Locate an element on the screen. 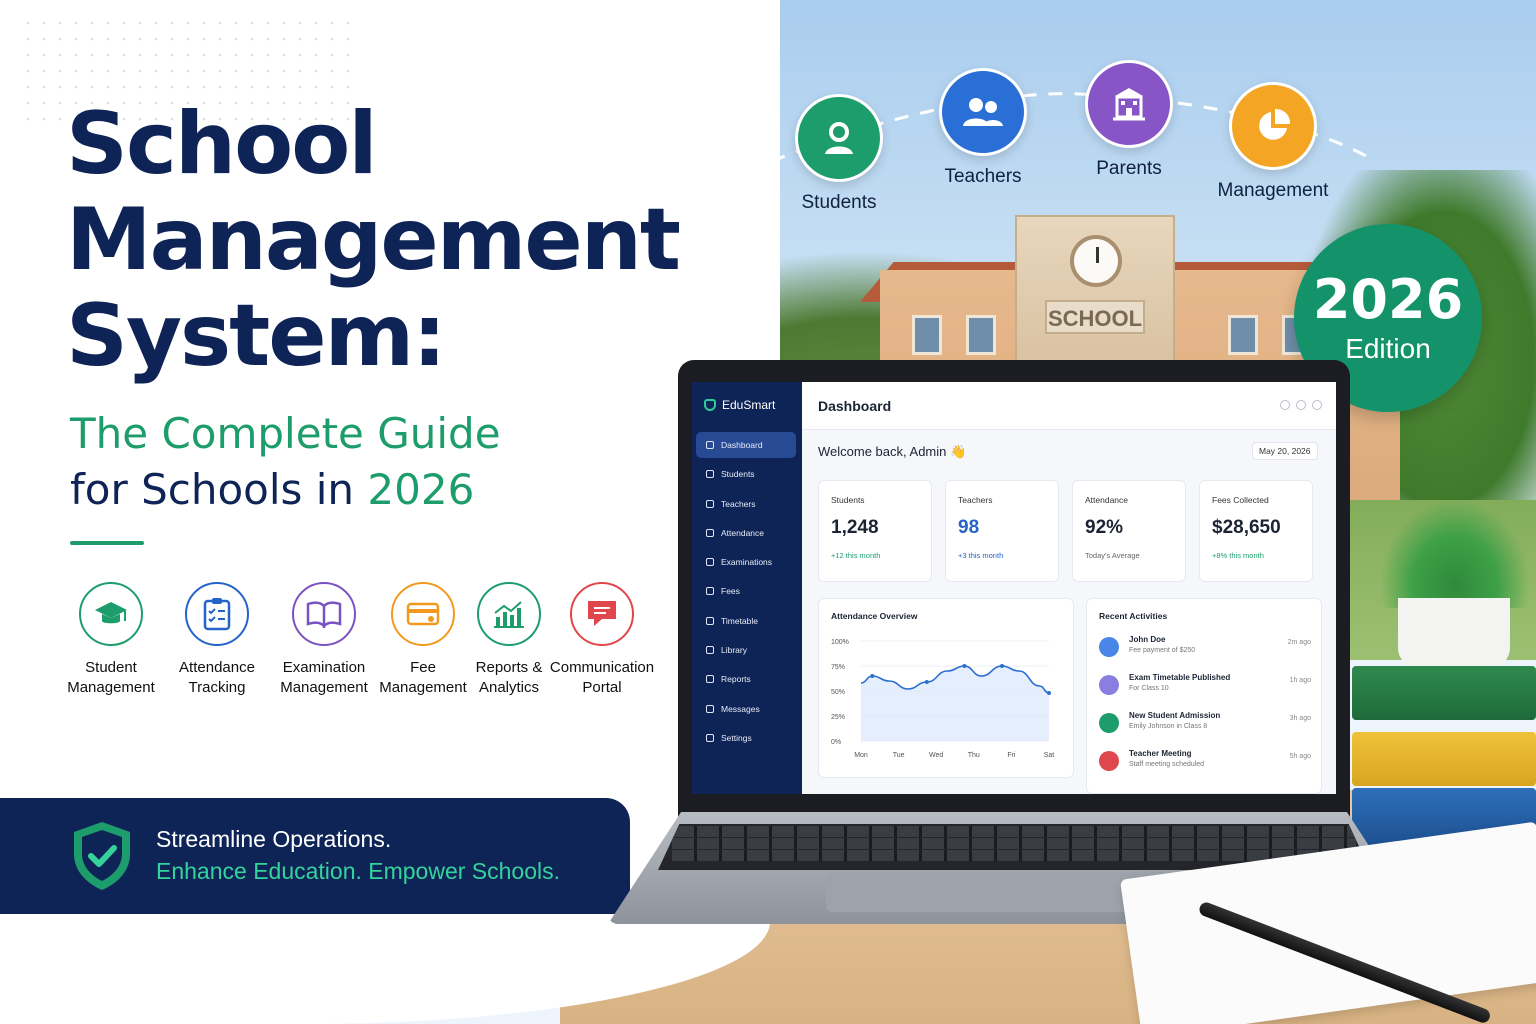 The image size is (1536, 1024). role-label: Management is located at coordinates (1273, 190).